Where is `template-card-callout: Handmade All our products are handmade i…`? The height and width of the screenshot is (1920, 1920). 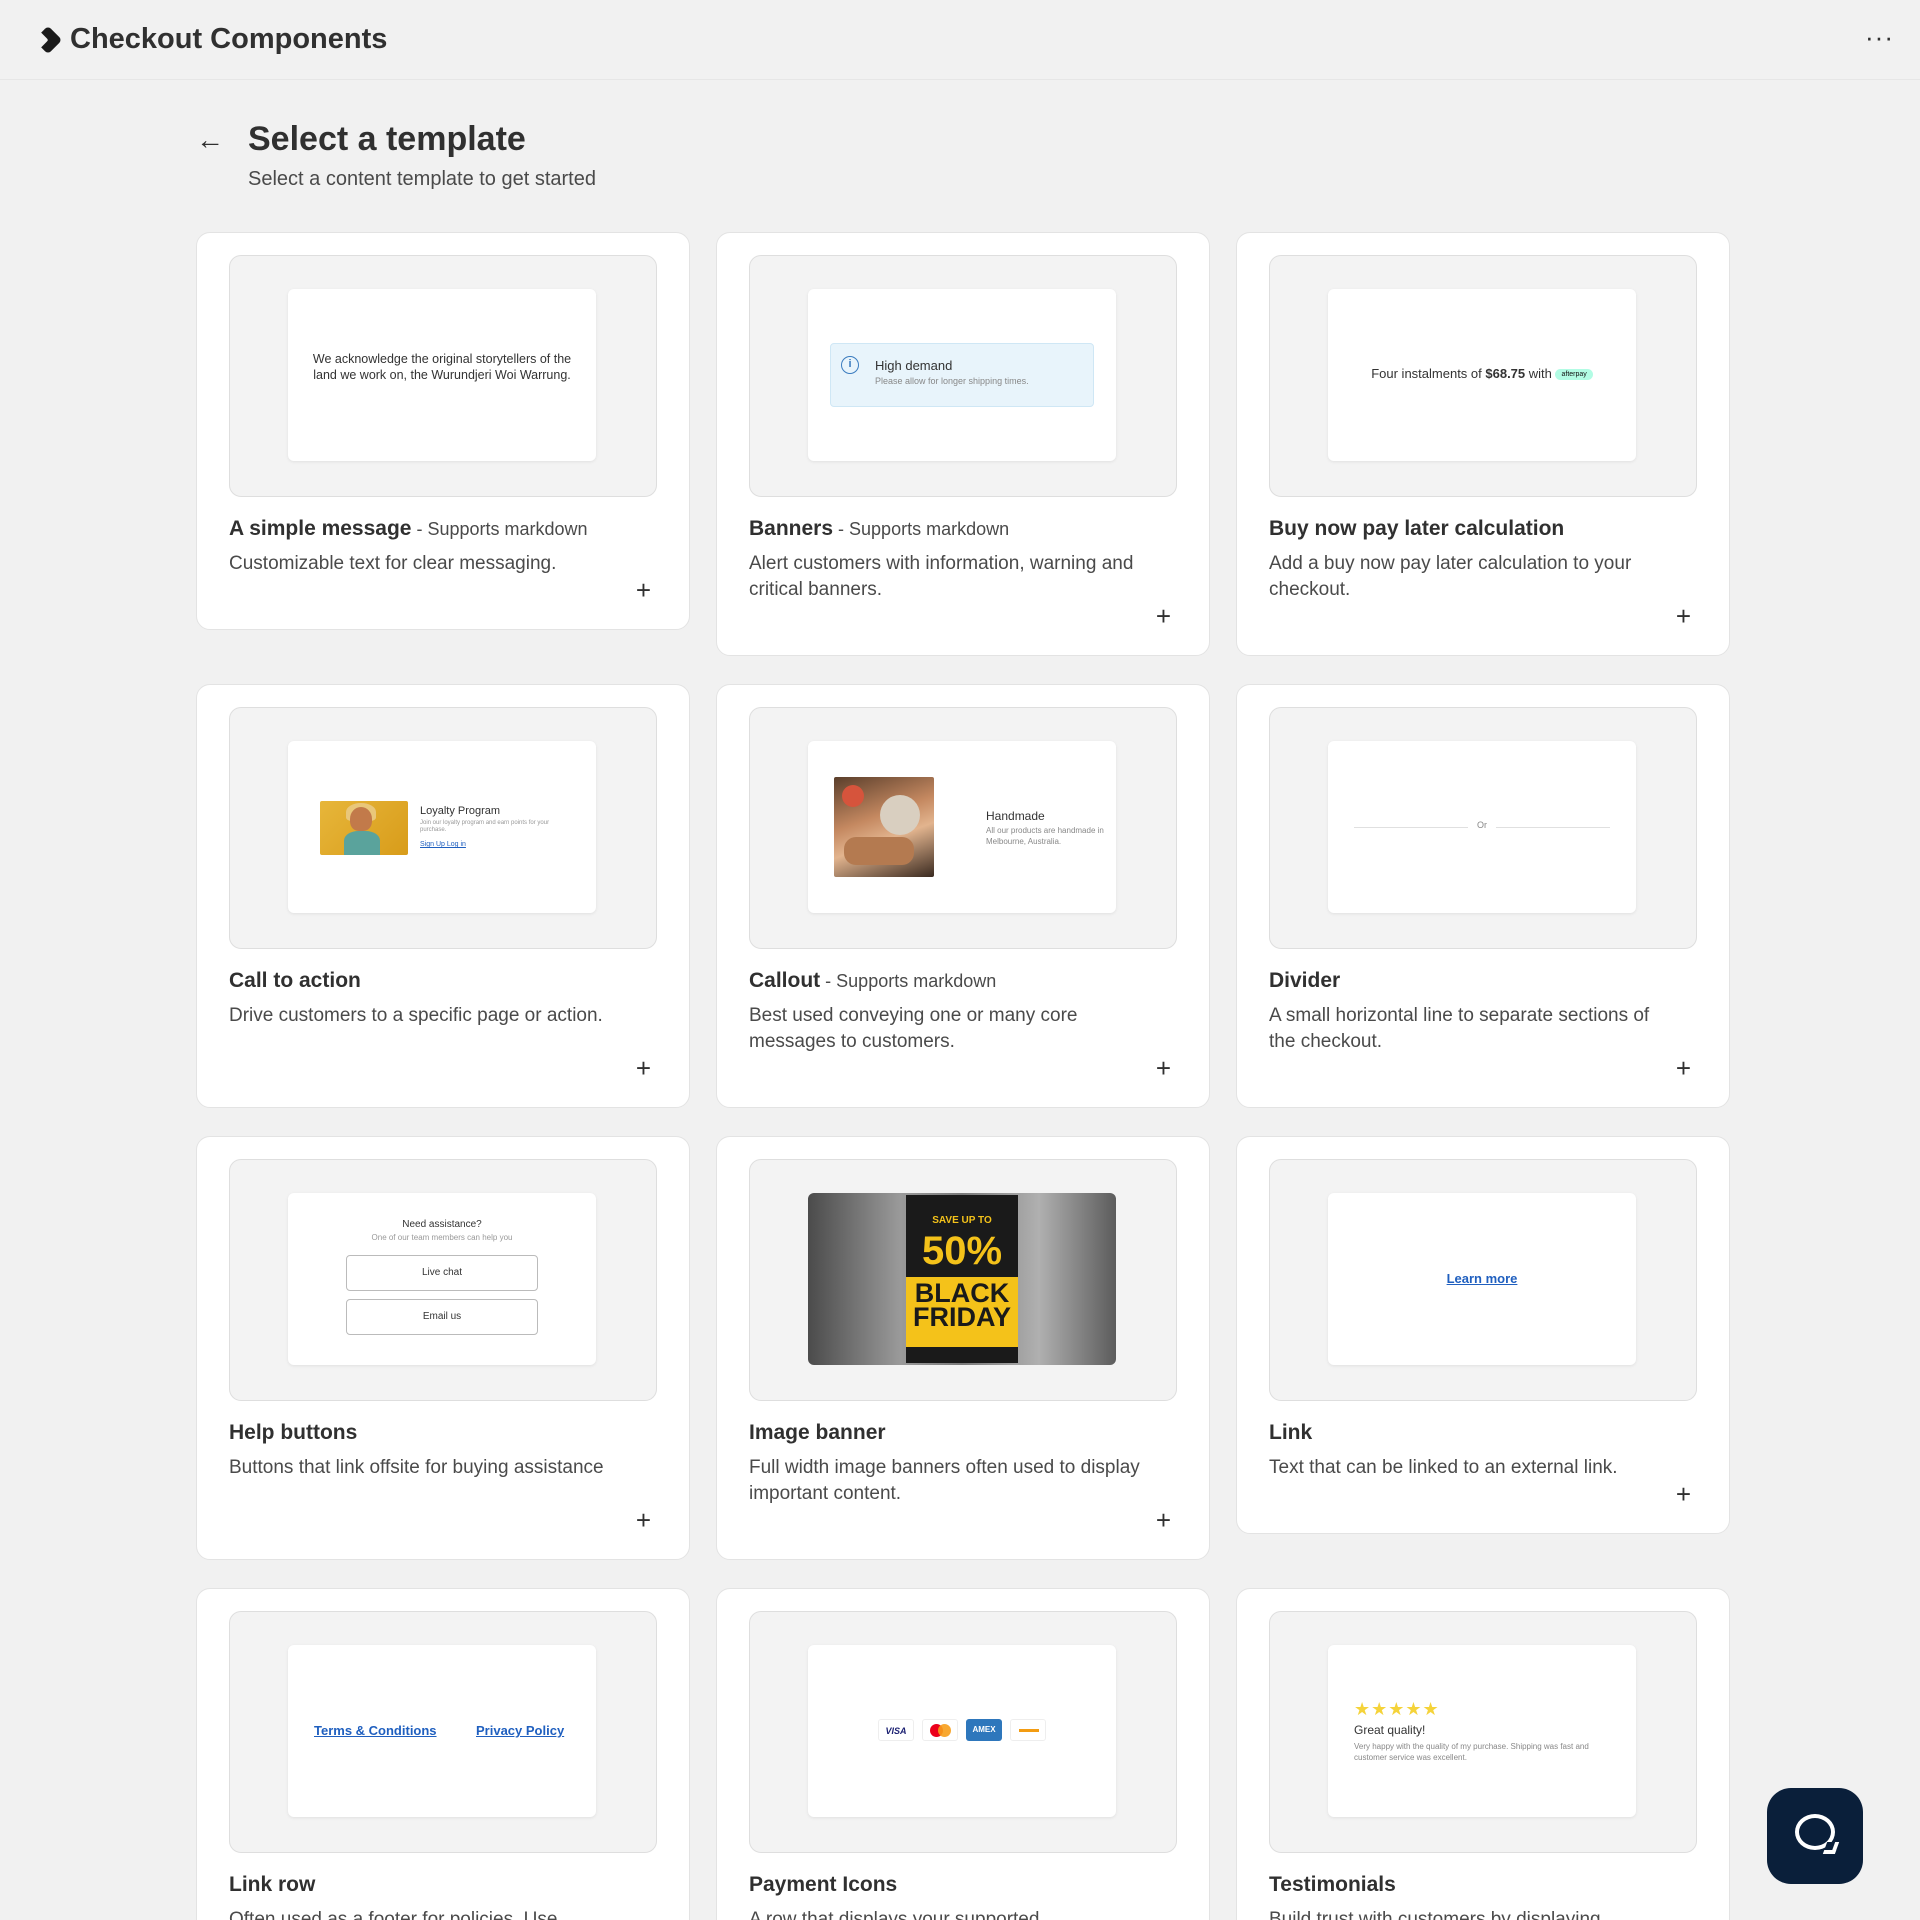 template-card-callout: Handmade All our products are handmade i… is located at coordinates (963, 896).